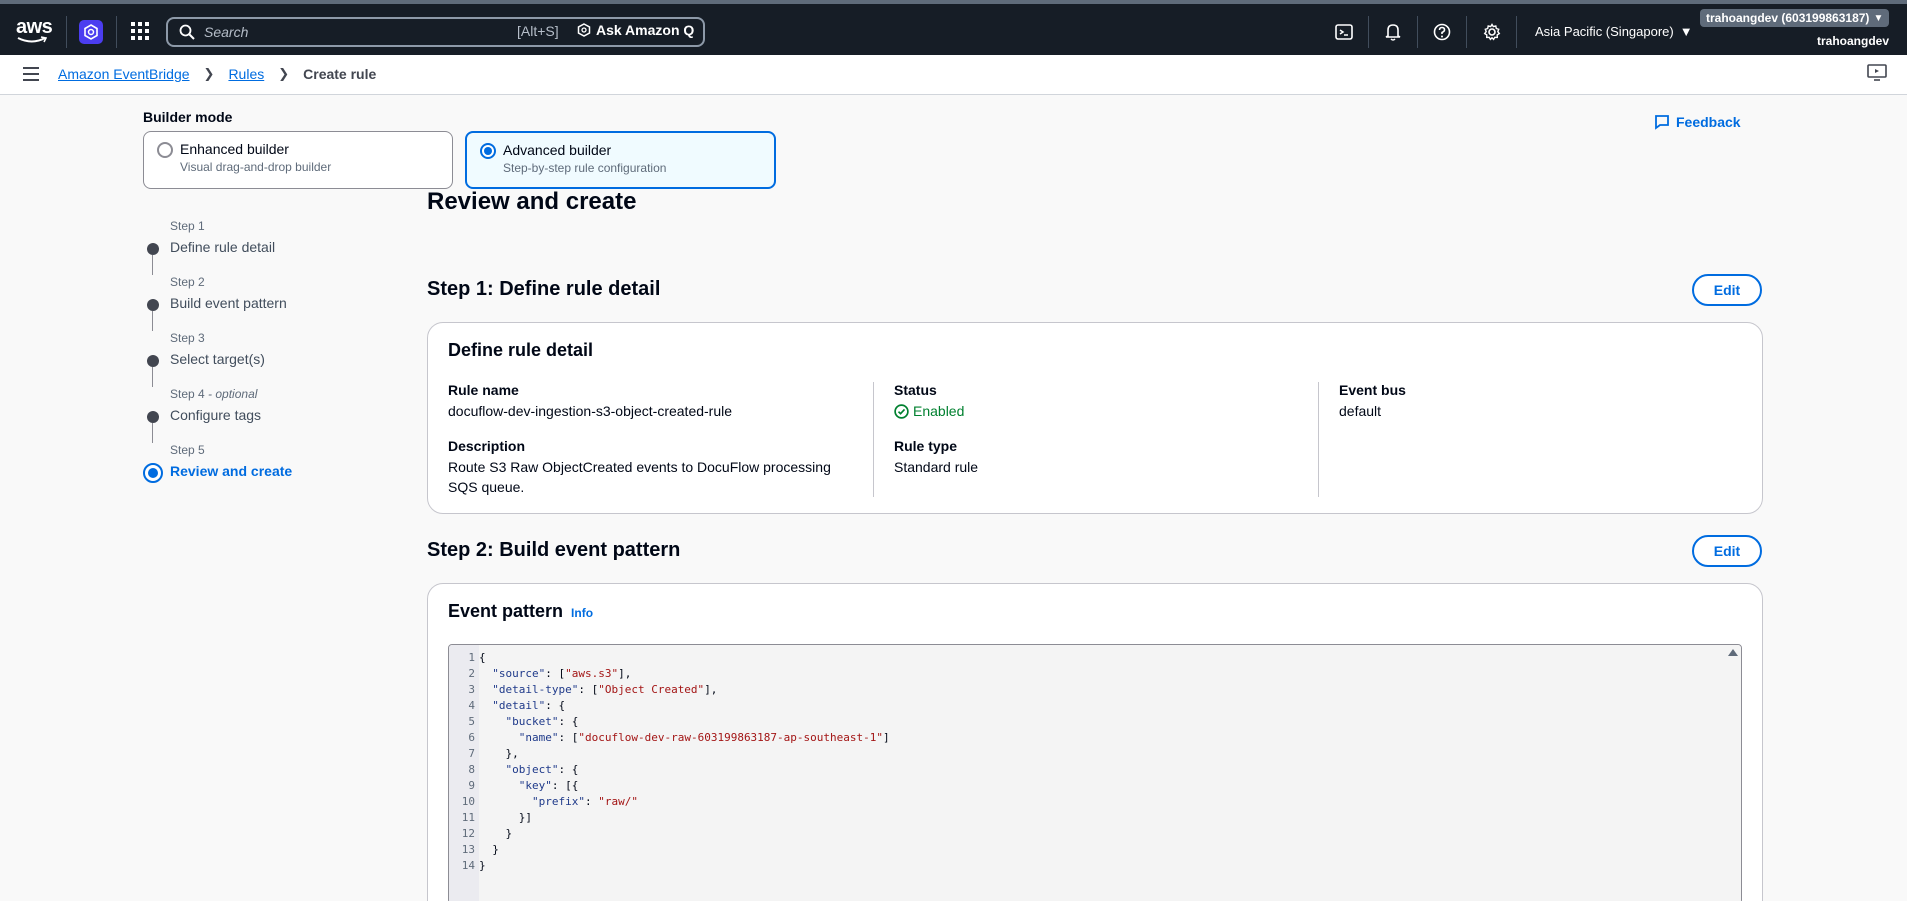  I want to click on code-text: }, so click(489, 849).